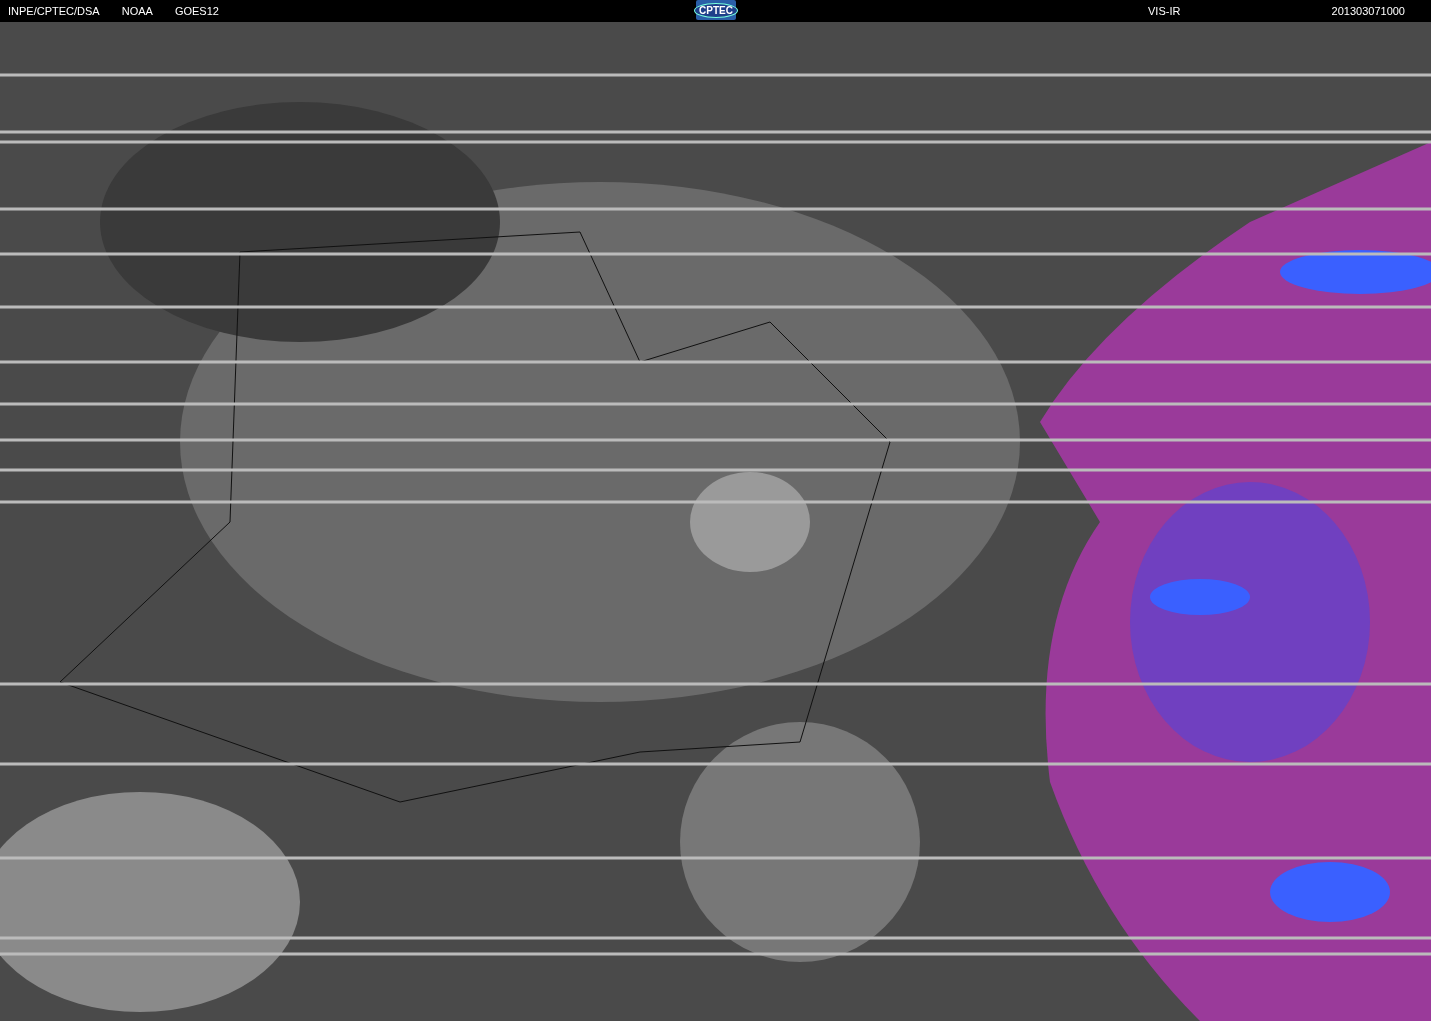  What do you see at coordinates (1368, 11) in the screenshot?
I see `timestamp-label: 201303071000` at bounding box center [1368, 11].